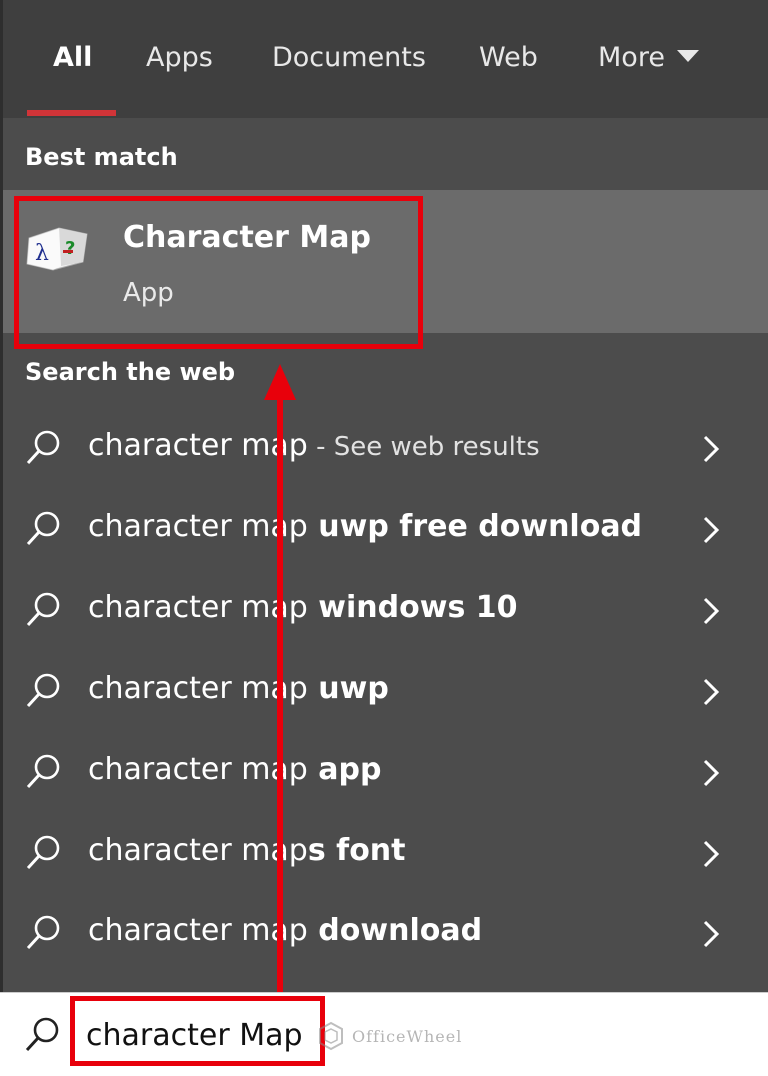  I want to click on web-result-text: character maps font, so click(247, 850).